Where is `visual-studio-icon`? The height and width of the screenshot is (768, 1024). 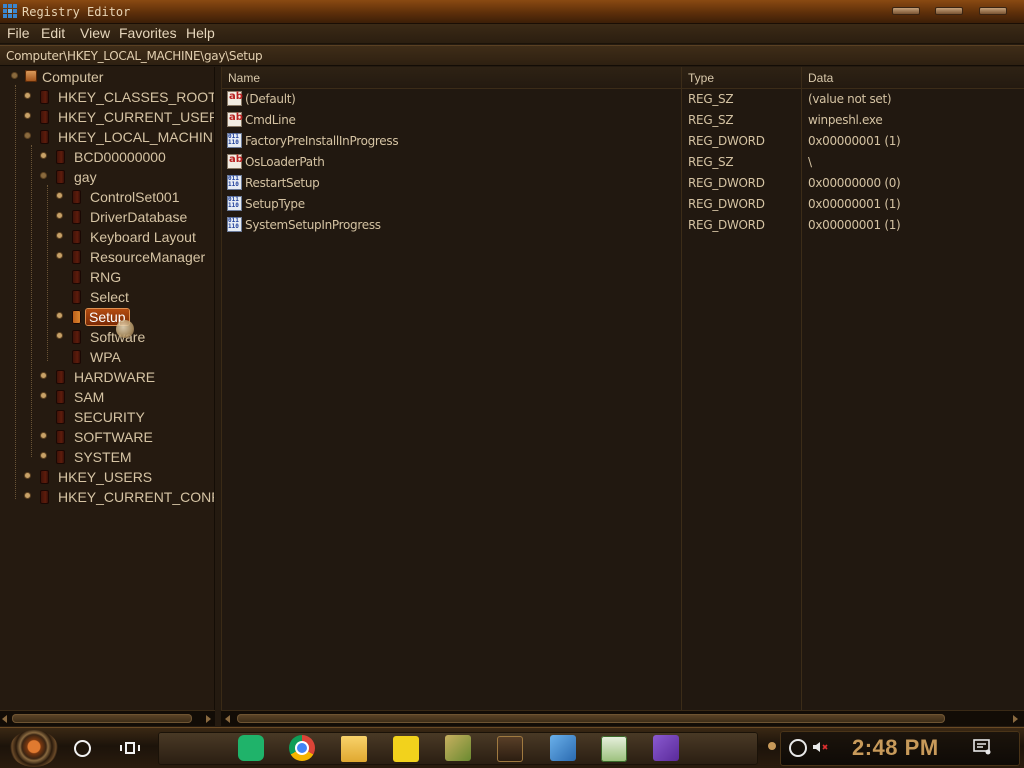
visual-studio-icon is located at coordinates (666, 748).